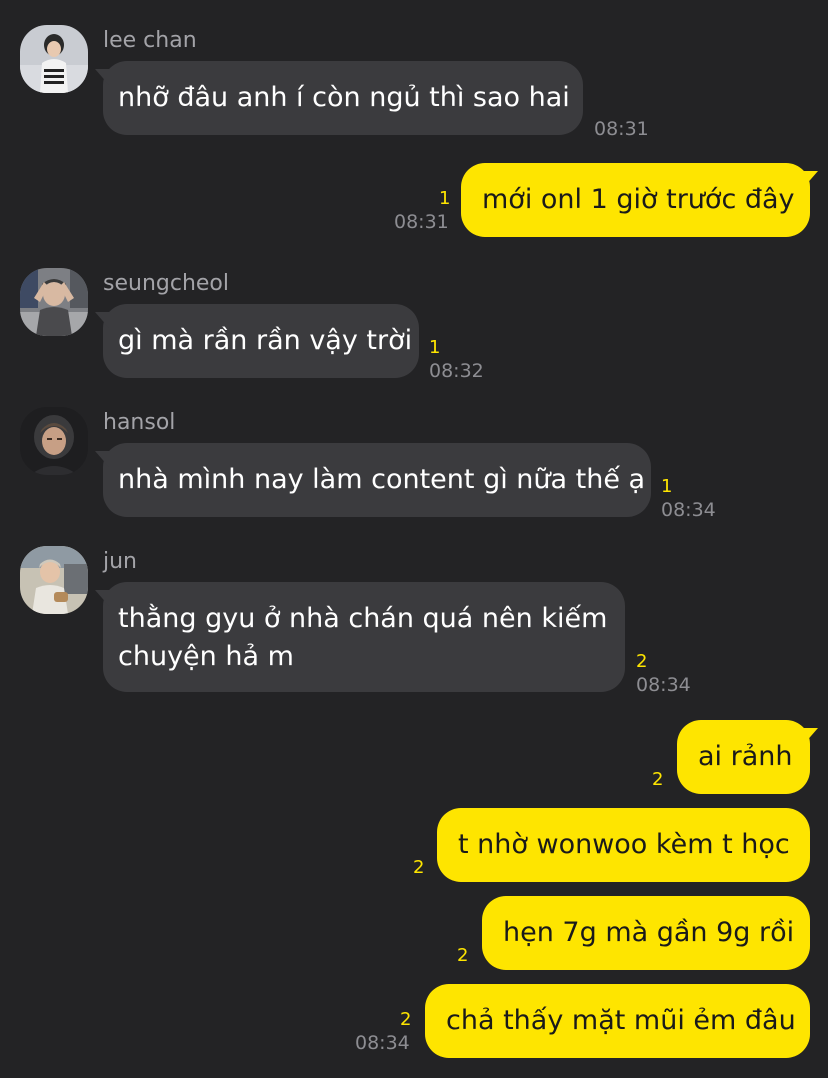  What do you see at coordinates (649, 932) in the screenshot?
I see `message-text: hẹn 7g mà gần 9g rồi` at bounding box center [649, 932].